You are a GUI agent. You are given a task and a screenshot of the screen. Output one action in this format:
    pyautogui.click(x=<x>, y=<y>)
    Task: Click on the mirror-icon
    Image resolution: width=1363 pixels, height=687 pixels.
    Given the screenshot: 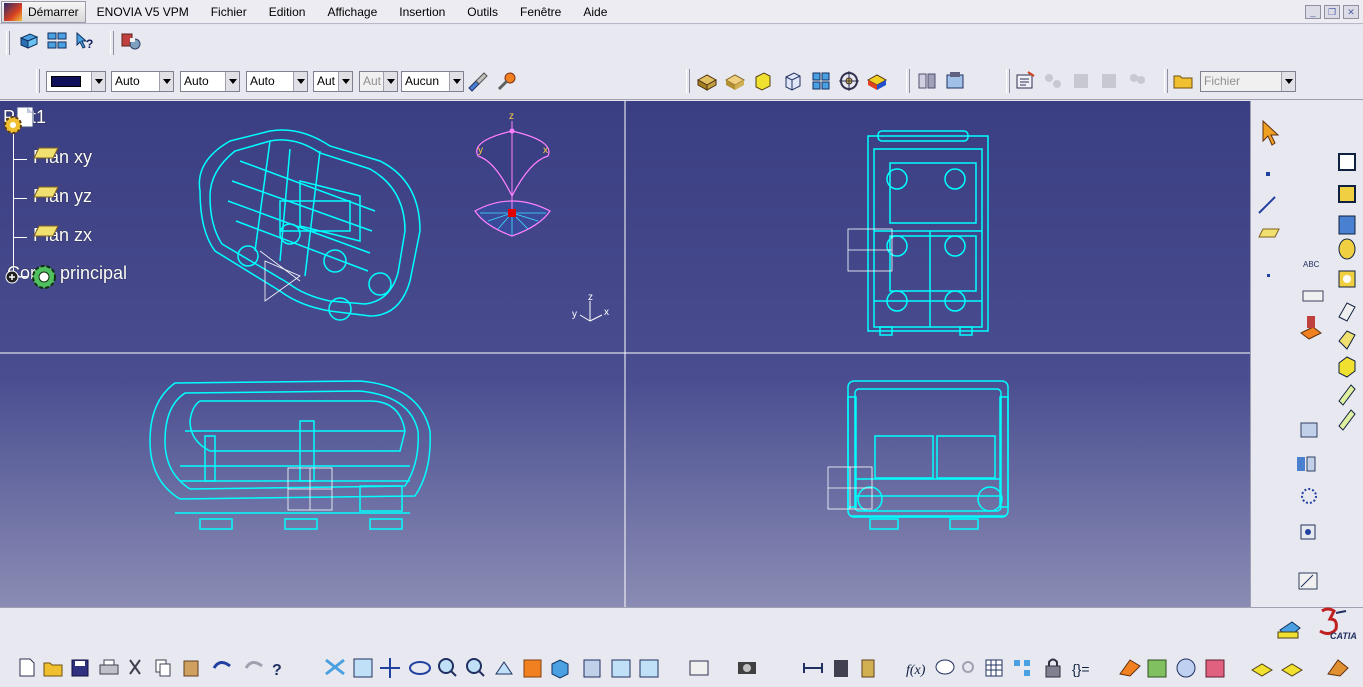 What is the action you would take?
    pyautogui.click(x=1306, y=464)
    